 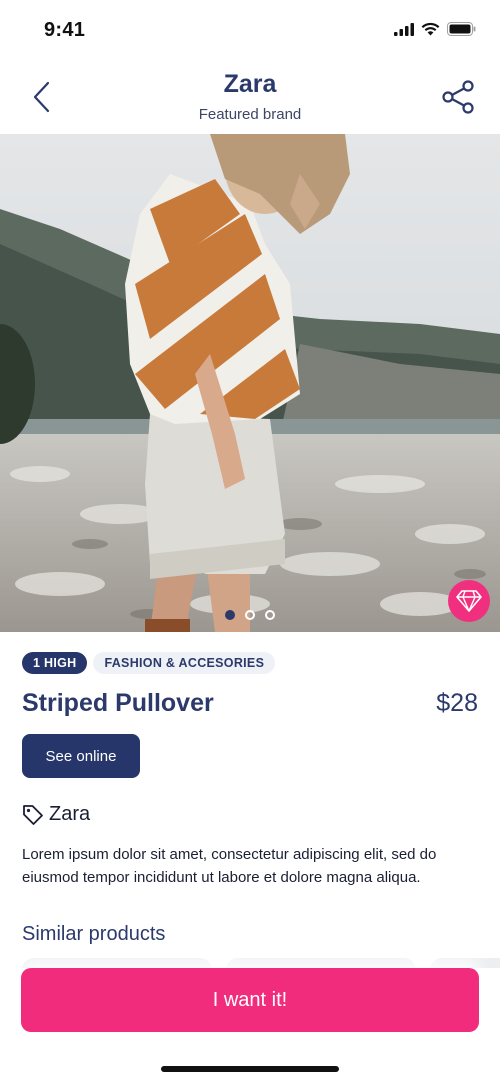 I want to click on signal-icon, so click(x=404, y=29).